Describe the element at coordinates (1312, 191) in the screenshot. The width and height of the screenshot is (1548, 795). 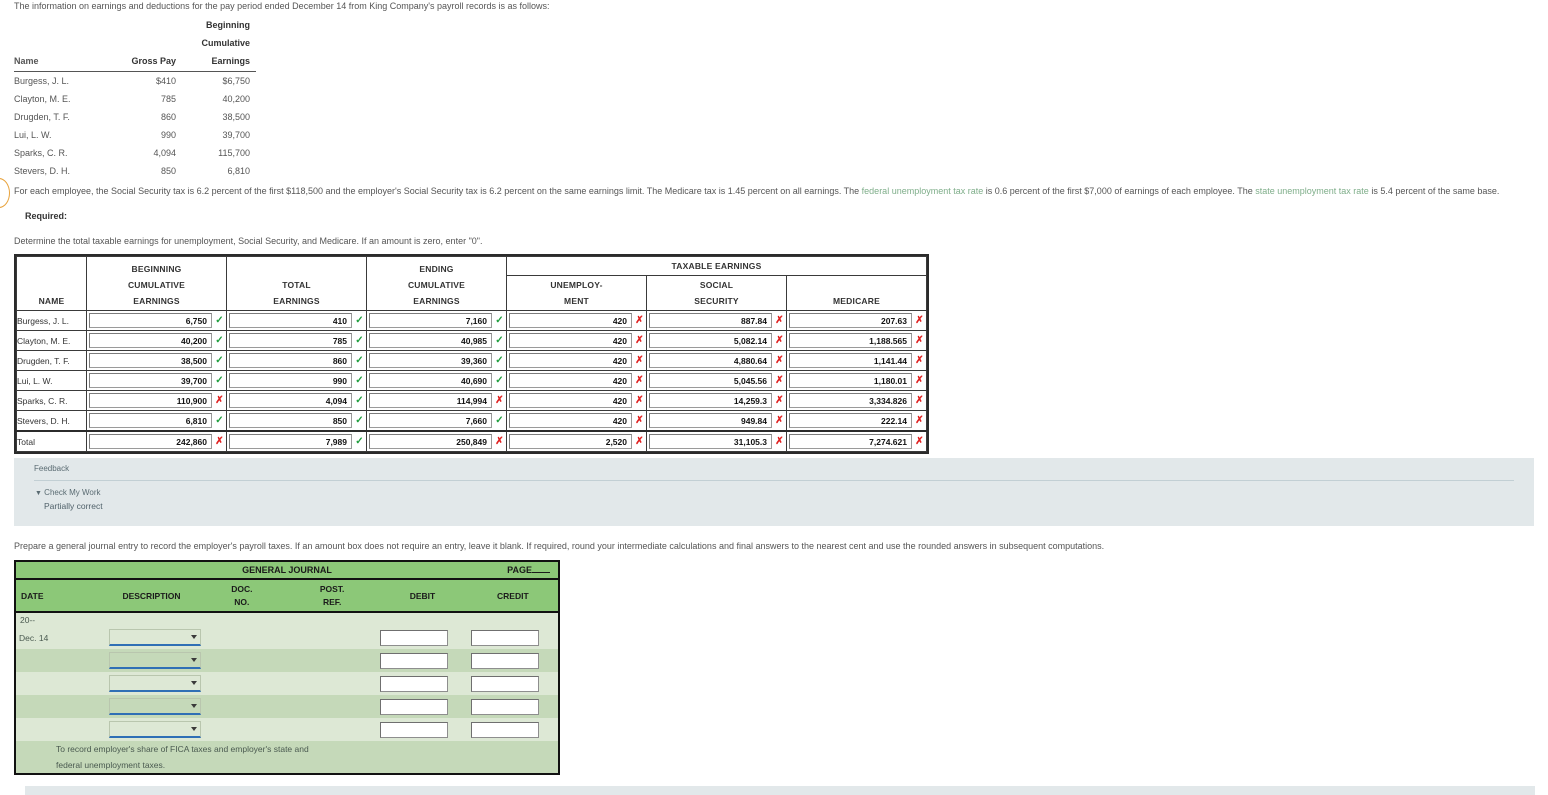
I see `state-unemployment-tax-rate-link: state unemployment tax rate` at that location.